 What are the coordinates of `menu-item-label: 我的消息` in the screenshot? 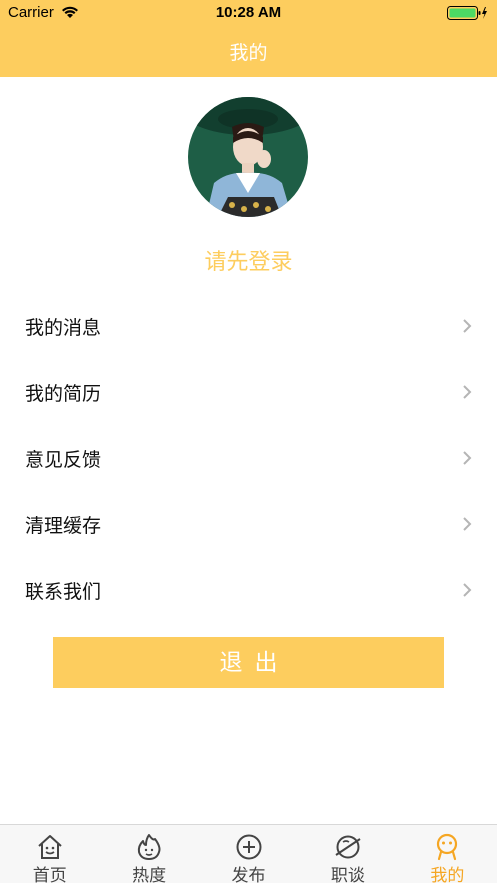 It's located at (63, 328).